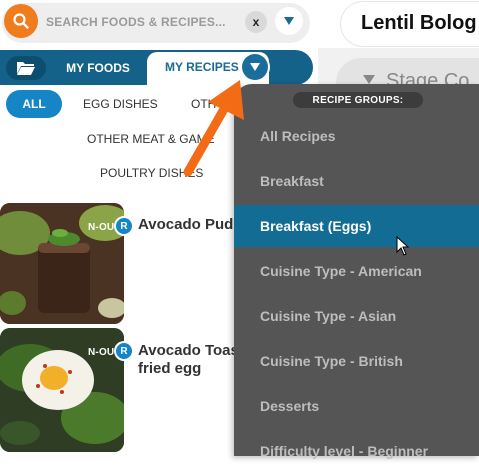 The image size is (479, 472). I want to click on clear-search-button: x, so click(256, 22).